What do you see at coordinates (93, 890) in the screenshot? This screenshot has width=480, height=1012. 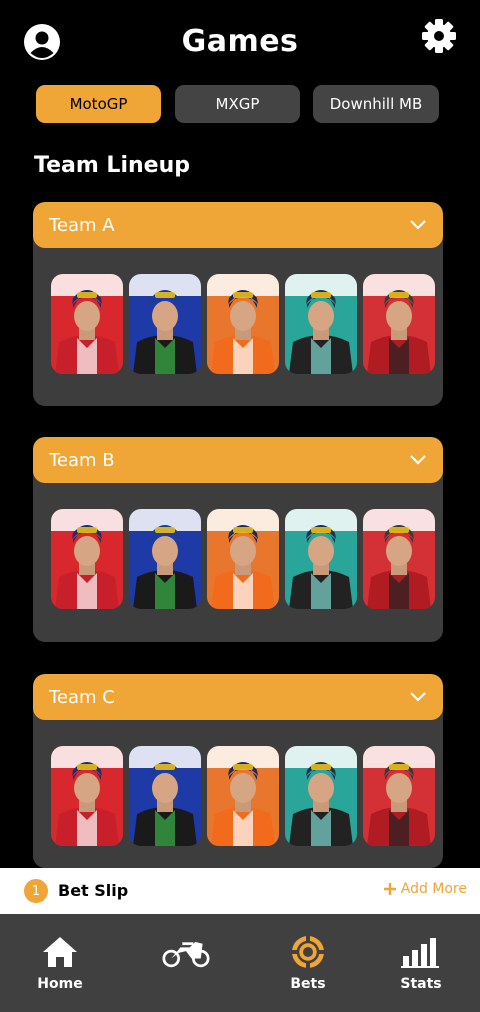 I see `bet-slip-label: Bet Slip` at bounding box center [93, 890].